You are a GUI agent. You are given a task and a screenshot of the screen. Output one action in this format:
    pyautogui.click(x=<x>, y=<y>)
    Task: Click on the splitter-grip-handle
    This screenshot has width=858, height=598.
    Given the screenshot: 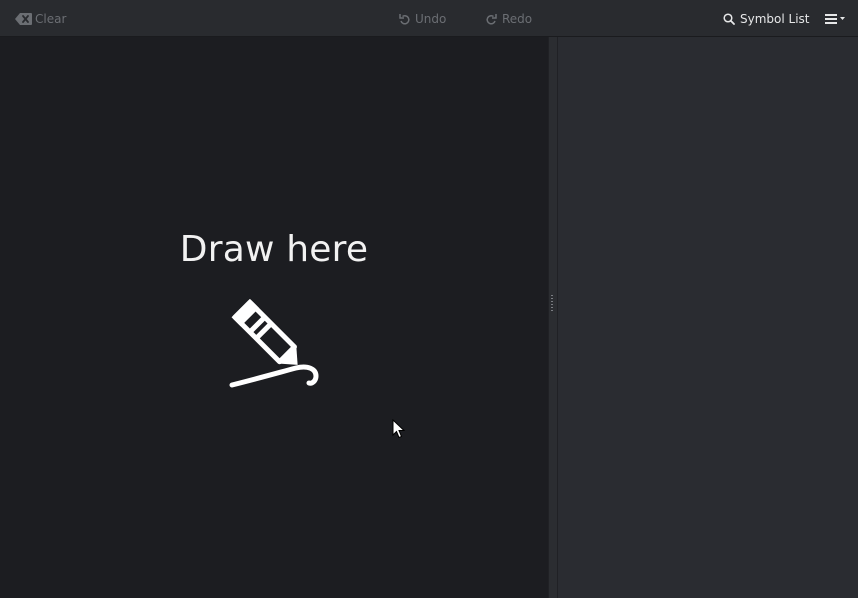 What is the action you would take?
    pyautogui.click(x=552, y=303)
    